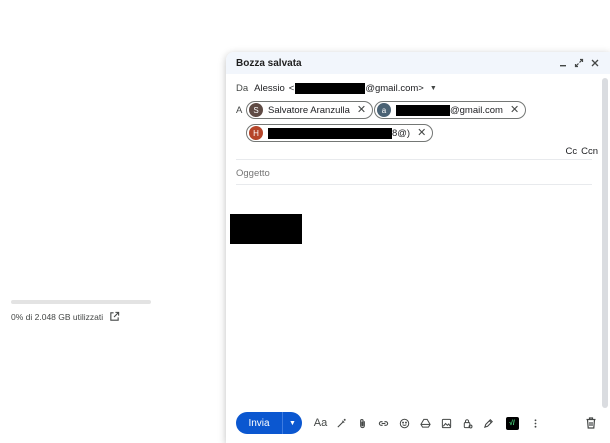  Describe the element at coordinates (242, 88) in the screenshot. I see `from-label: Da` at that location.